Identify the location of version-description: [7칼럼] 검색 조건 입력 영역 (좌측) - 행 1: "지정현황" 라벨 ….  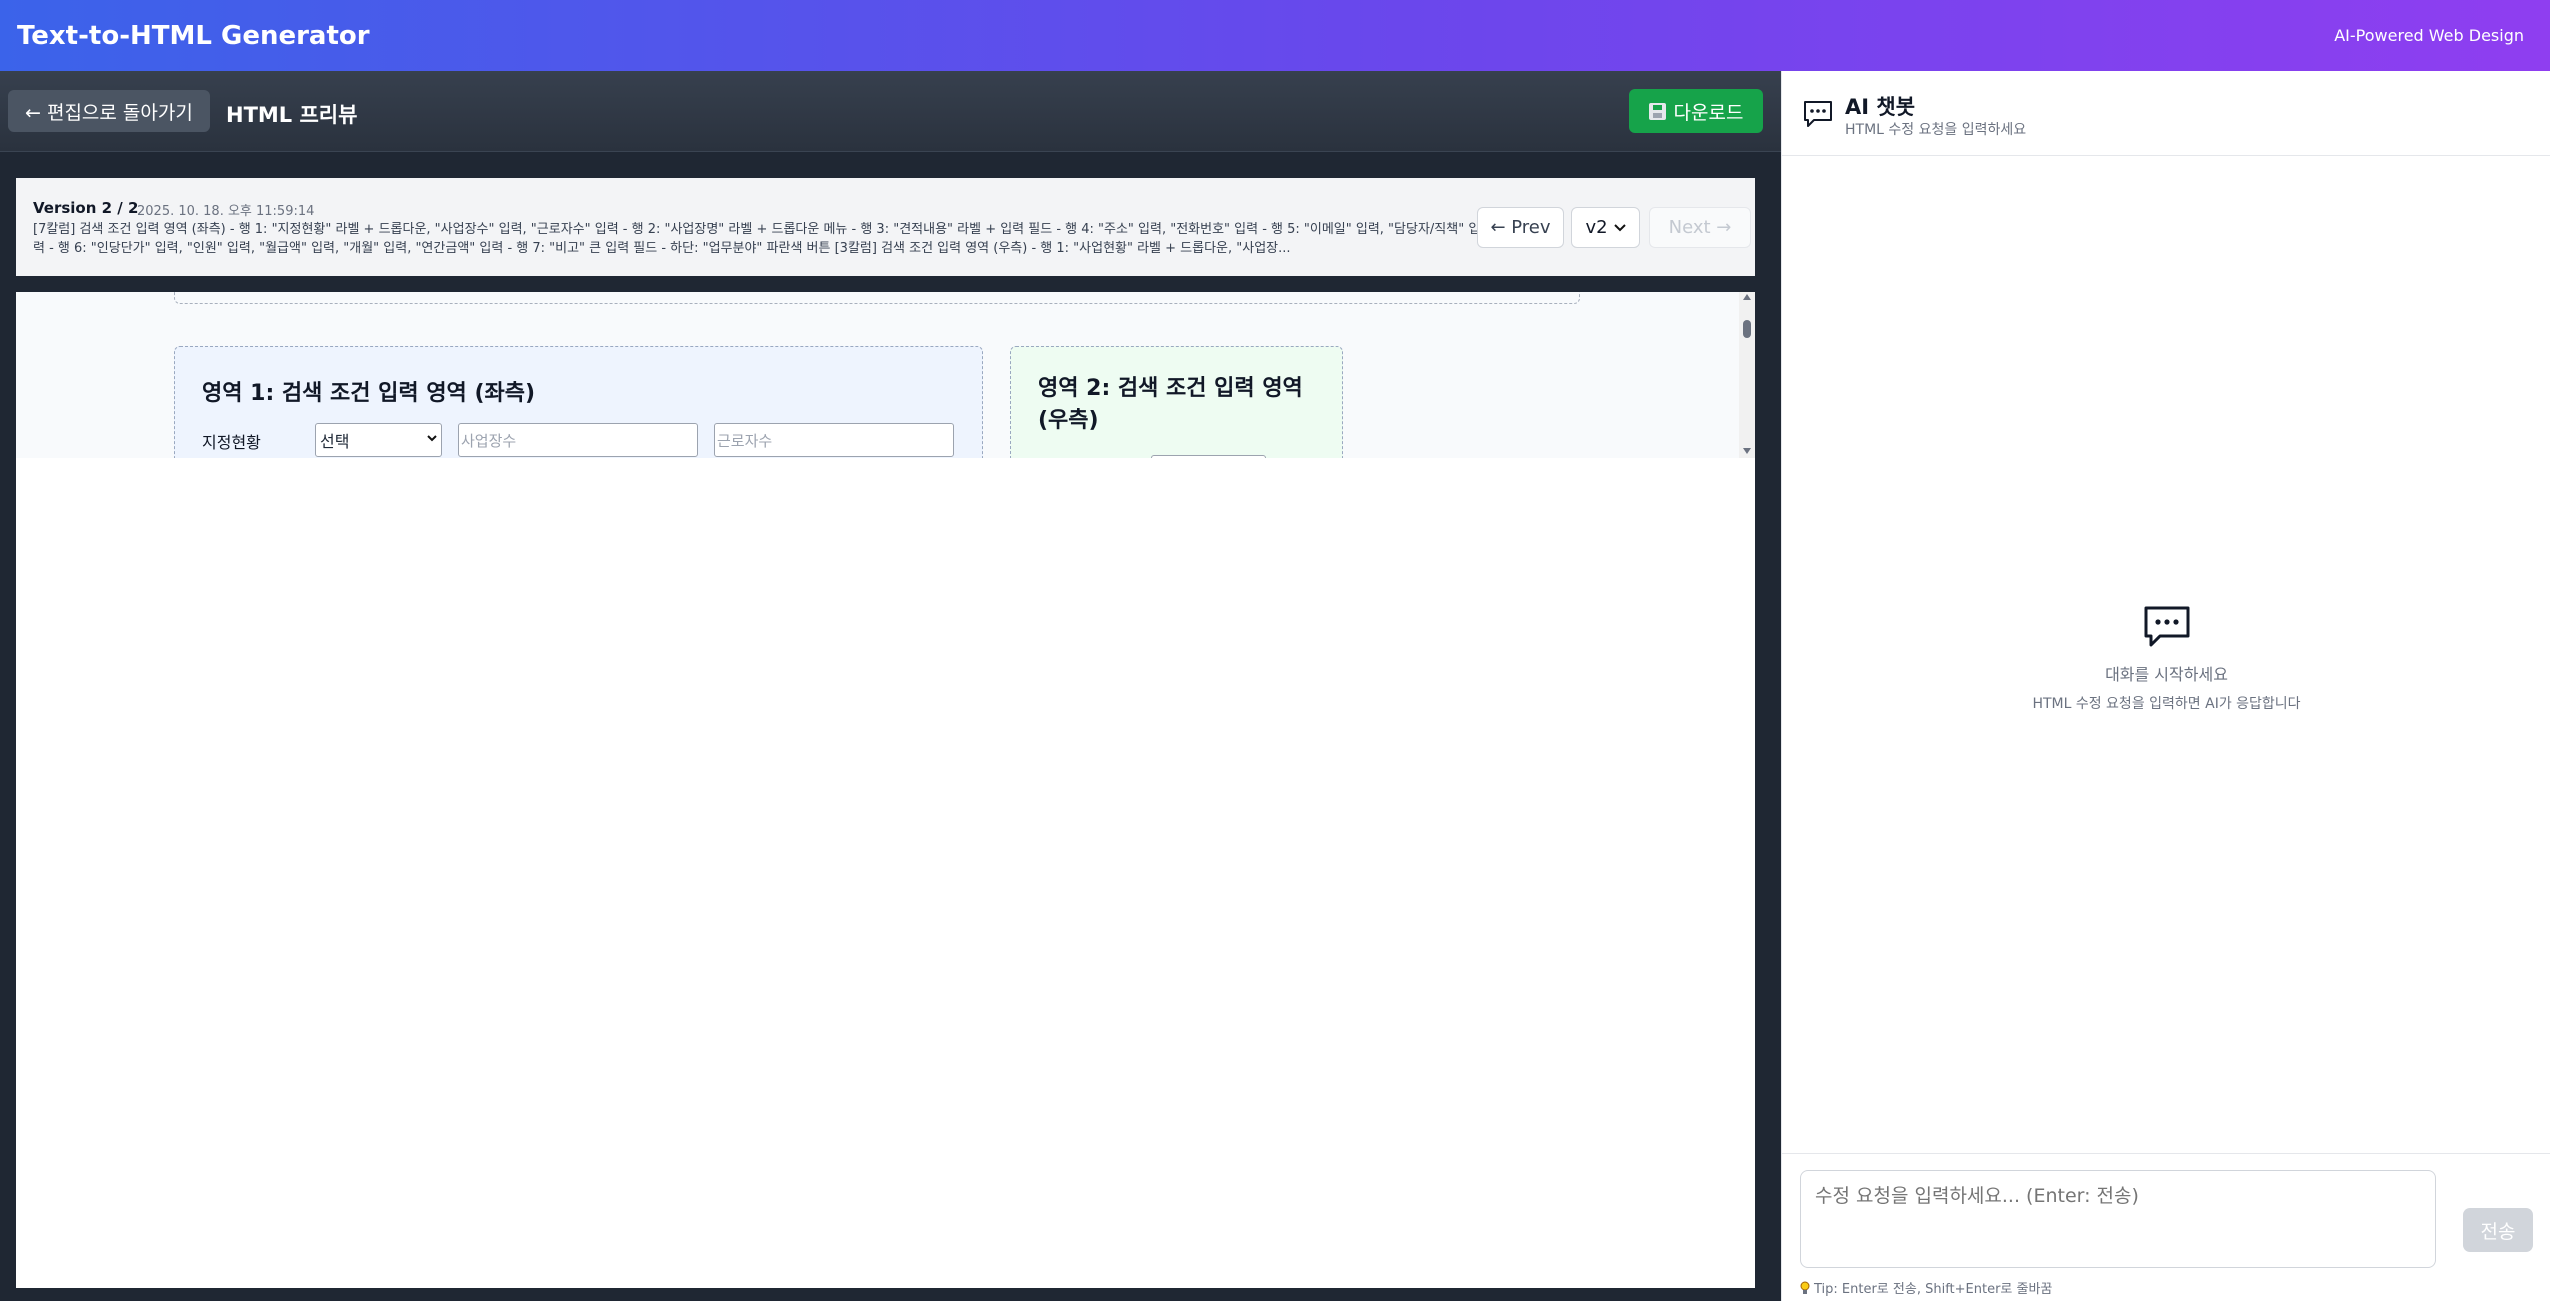
(757, 239).